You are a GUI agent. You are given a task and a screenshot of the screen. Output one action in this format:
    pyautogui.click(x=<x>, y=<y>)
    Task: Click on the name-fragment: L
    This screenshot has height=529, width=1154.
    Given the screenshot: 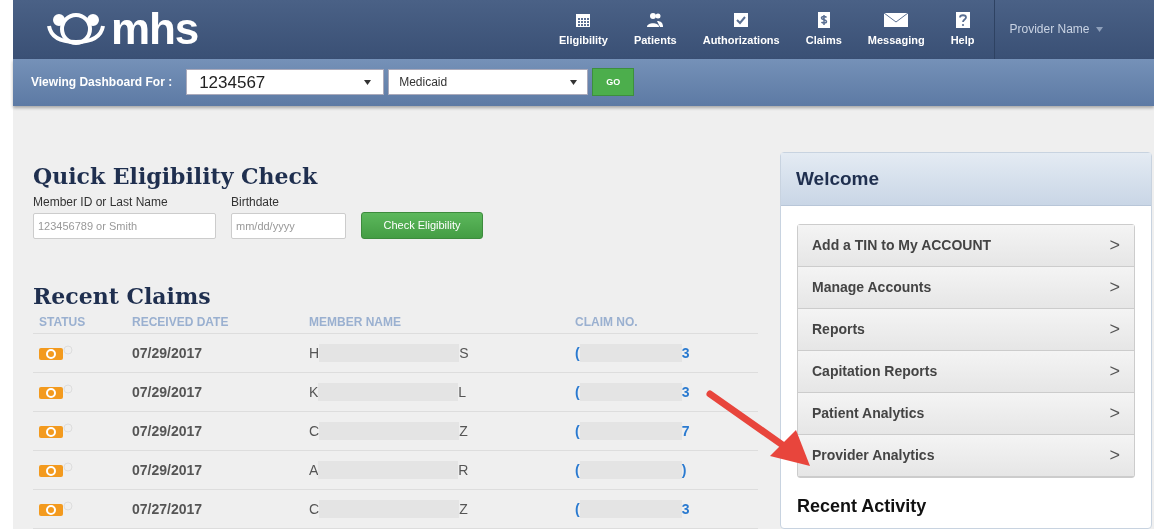 What is the action you would take?
    pyautogui.click(x=462, y=392)
    